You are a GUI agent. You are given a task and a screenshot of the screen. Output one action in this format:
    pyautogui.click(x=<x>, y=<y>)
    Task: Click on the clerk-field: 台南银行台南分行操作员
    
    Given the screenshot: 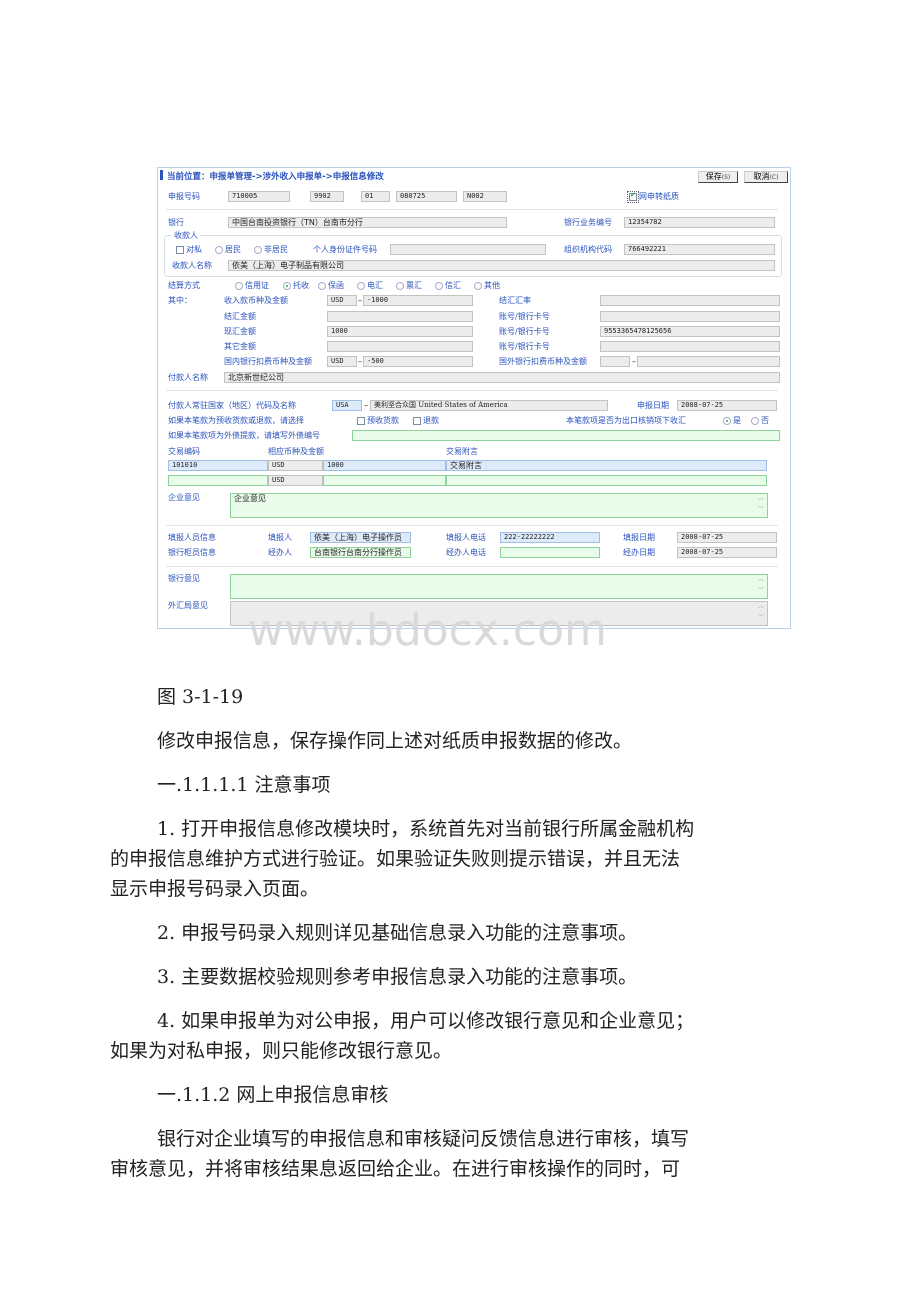 What is the action you would take?
    pyautogui.click(x=360, y=552)
    